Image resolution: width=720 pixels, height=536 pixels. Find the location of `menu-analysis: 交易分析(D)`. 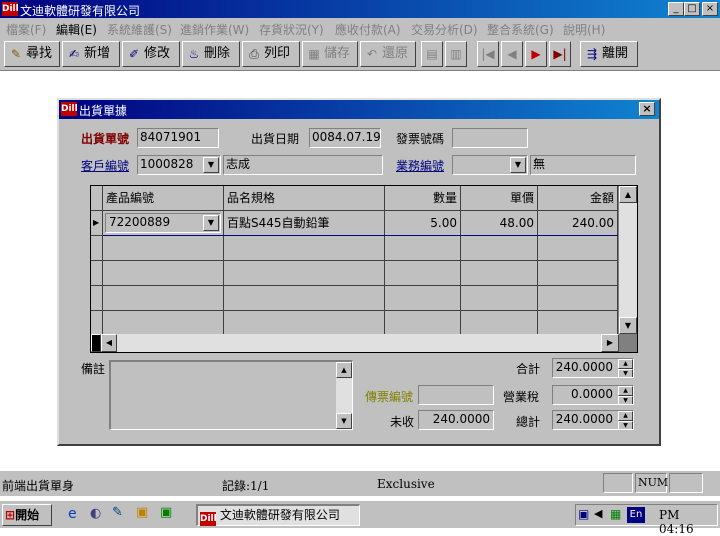

menu-analysis: 交易分析(D) is located at coordinates (444, 29).